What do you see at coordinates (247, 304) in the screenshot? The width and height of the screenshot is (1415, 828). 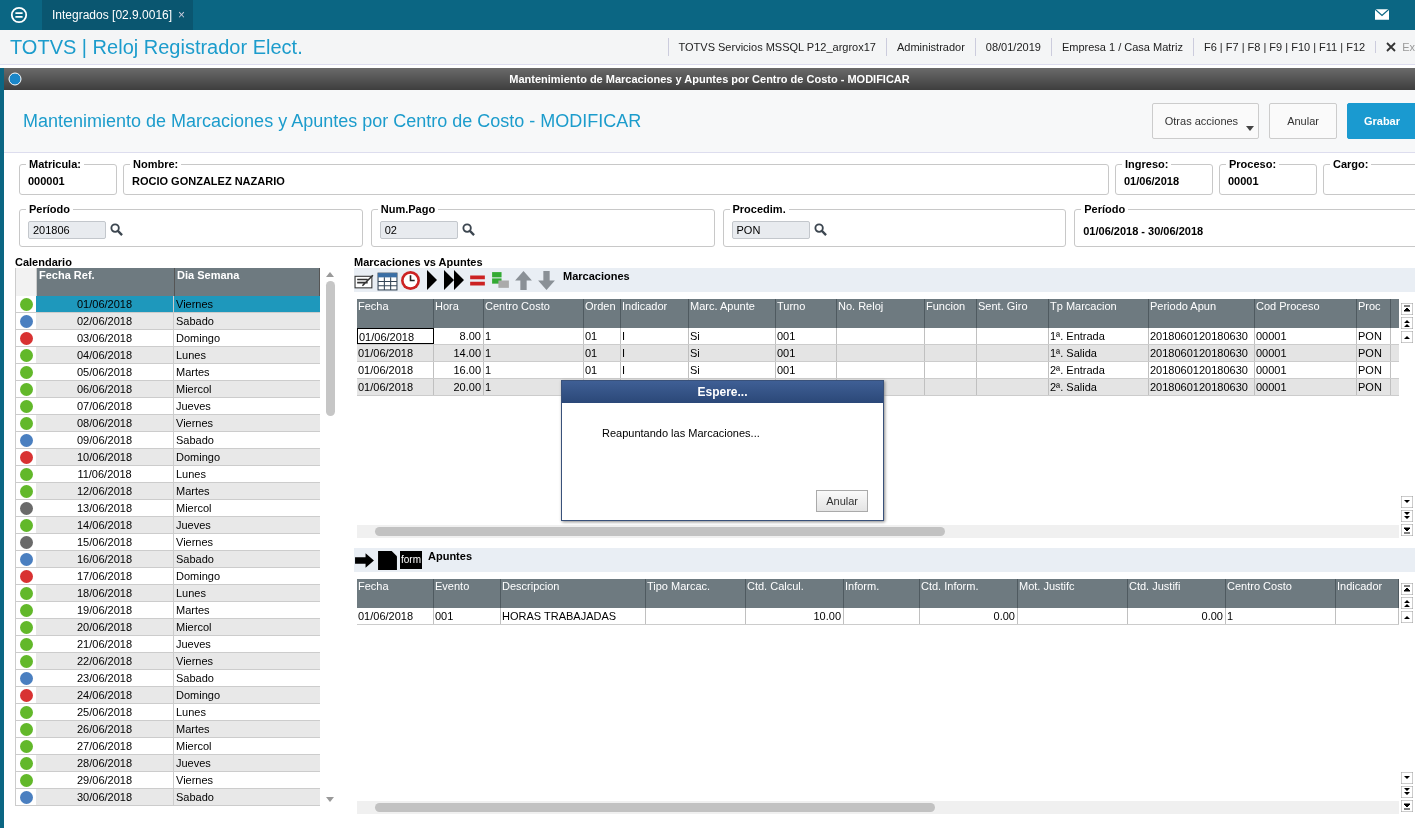 I see `table-cell: Viernes` at bounding box center [247, 304].